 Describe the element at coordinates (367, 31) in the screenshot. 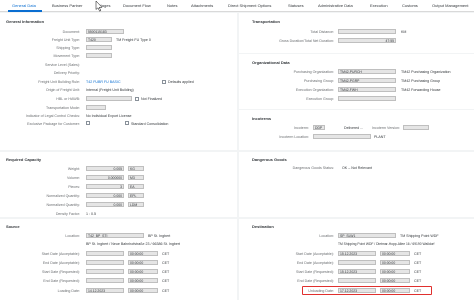

I see `total-distance-field` at that location.